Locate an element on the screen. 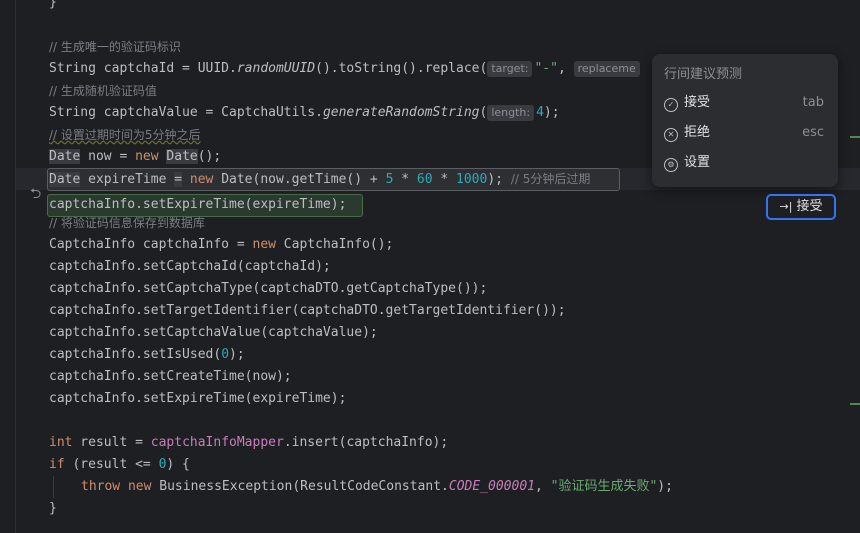 The height and width of the screenshot is (533, 860). shortcut-label: tab is located at coordinates (813, 102).